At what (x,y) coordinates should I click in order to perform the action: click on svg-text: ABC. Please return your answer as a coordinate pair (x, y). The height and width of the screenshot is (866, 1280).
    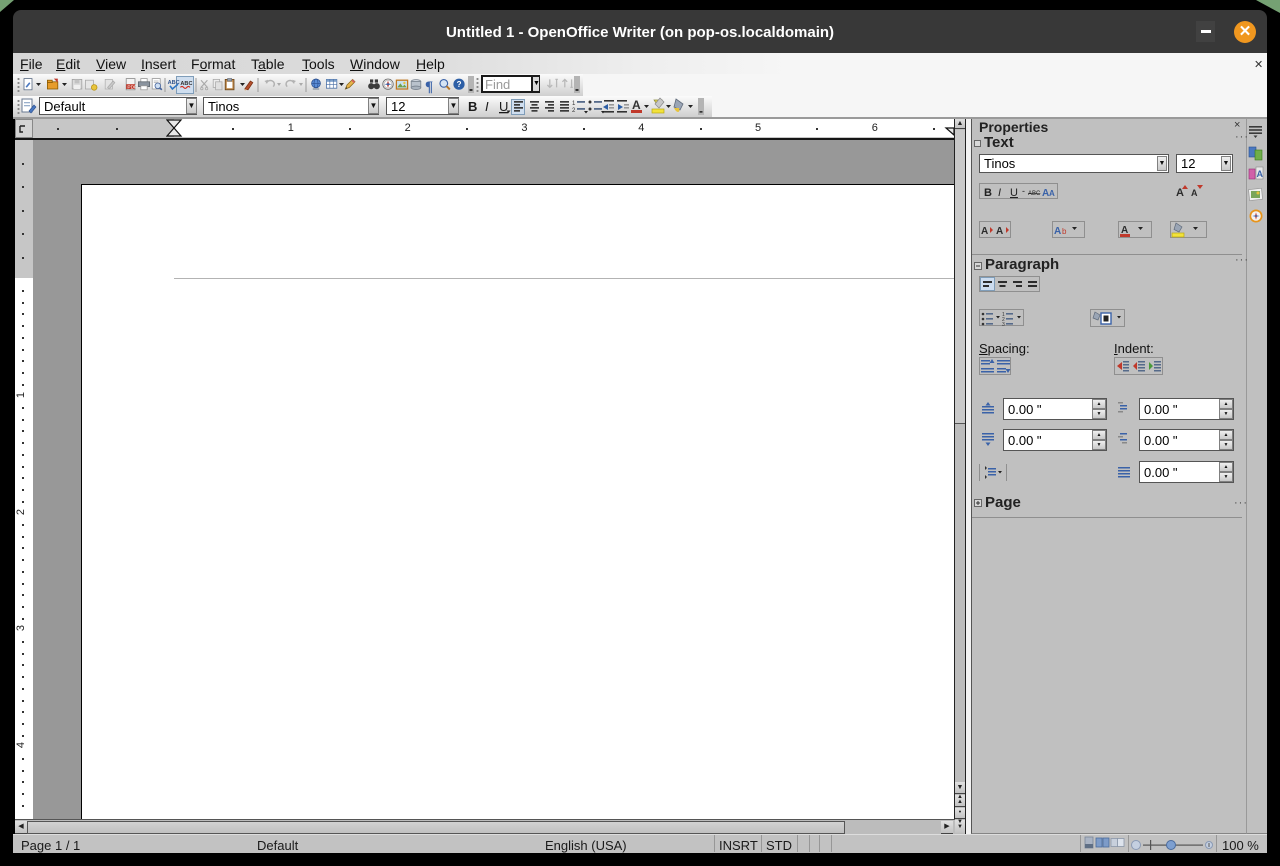
    Looking at the image, I should click on (1034, 194).